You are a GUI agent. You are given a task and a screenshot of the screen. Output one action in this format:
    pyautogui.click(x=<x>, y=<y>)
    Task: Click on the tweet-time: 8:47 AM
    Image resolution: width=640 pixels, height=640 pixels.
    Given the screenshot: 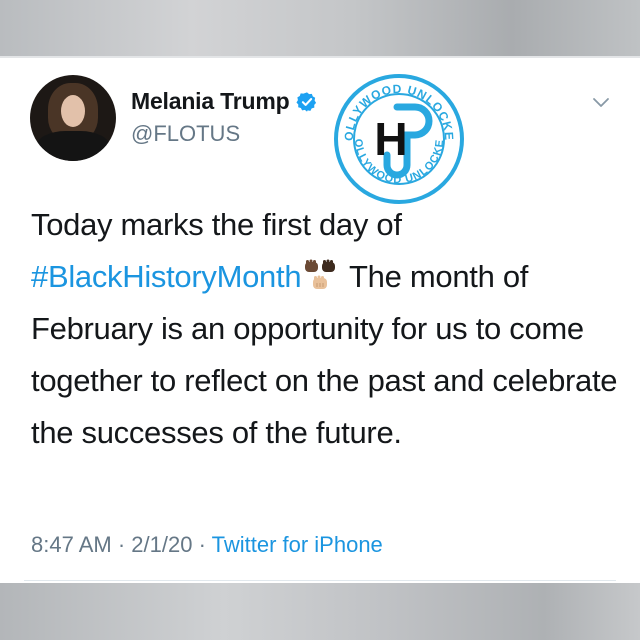 What is the action you would take?
    pyautogui.click(x=71, y=544)
    